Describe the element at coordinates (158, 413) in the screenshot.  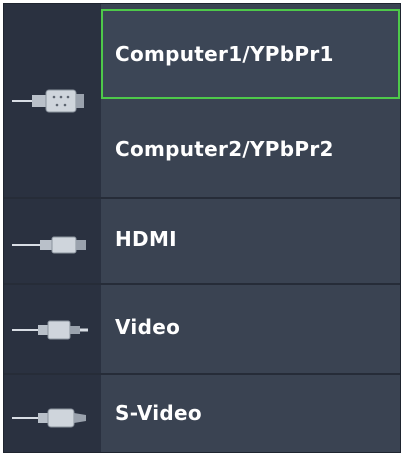
I see `source-s-video-label: S-Video` at that location.